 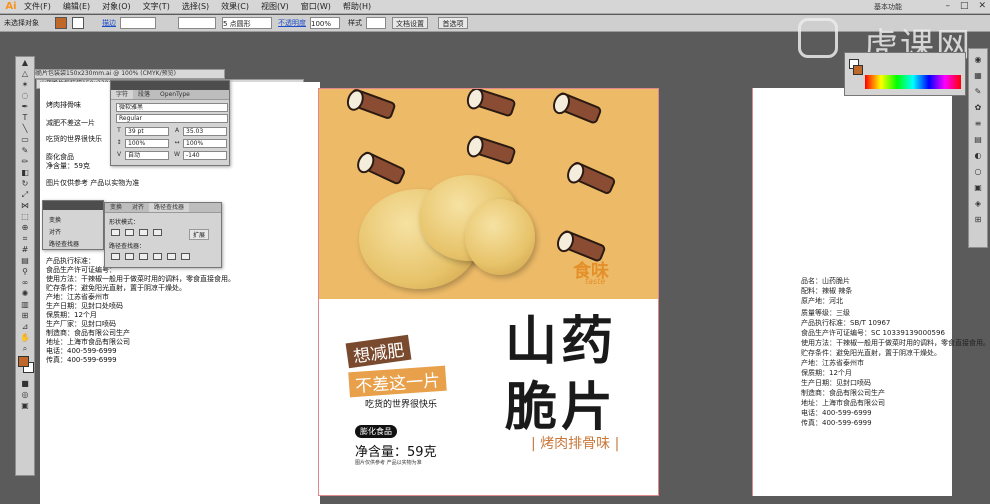 I want to click on tab-paragraph: 段落, so click(x=144, y=94).